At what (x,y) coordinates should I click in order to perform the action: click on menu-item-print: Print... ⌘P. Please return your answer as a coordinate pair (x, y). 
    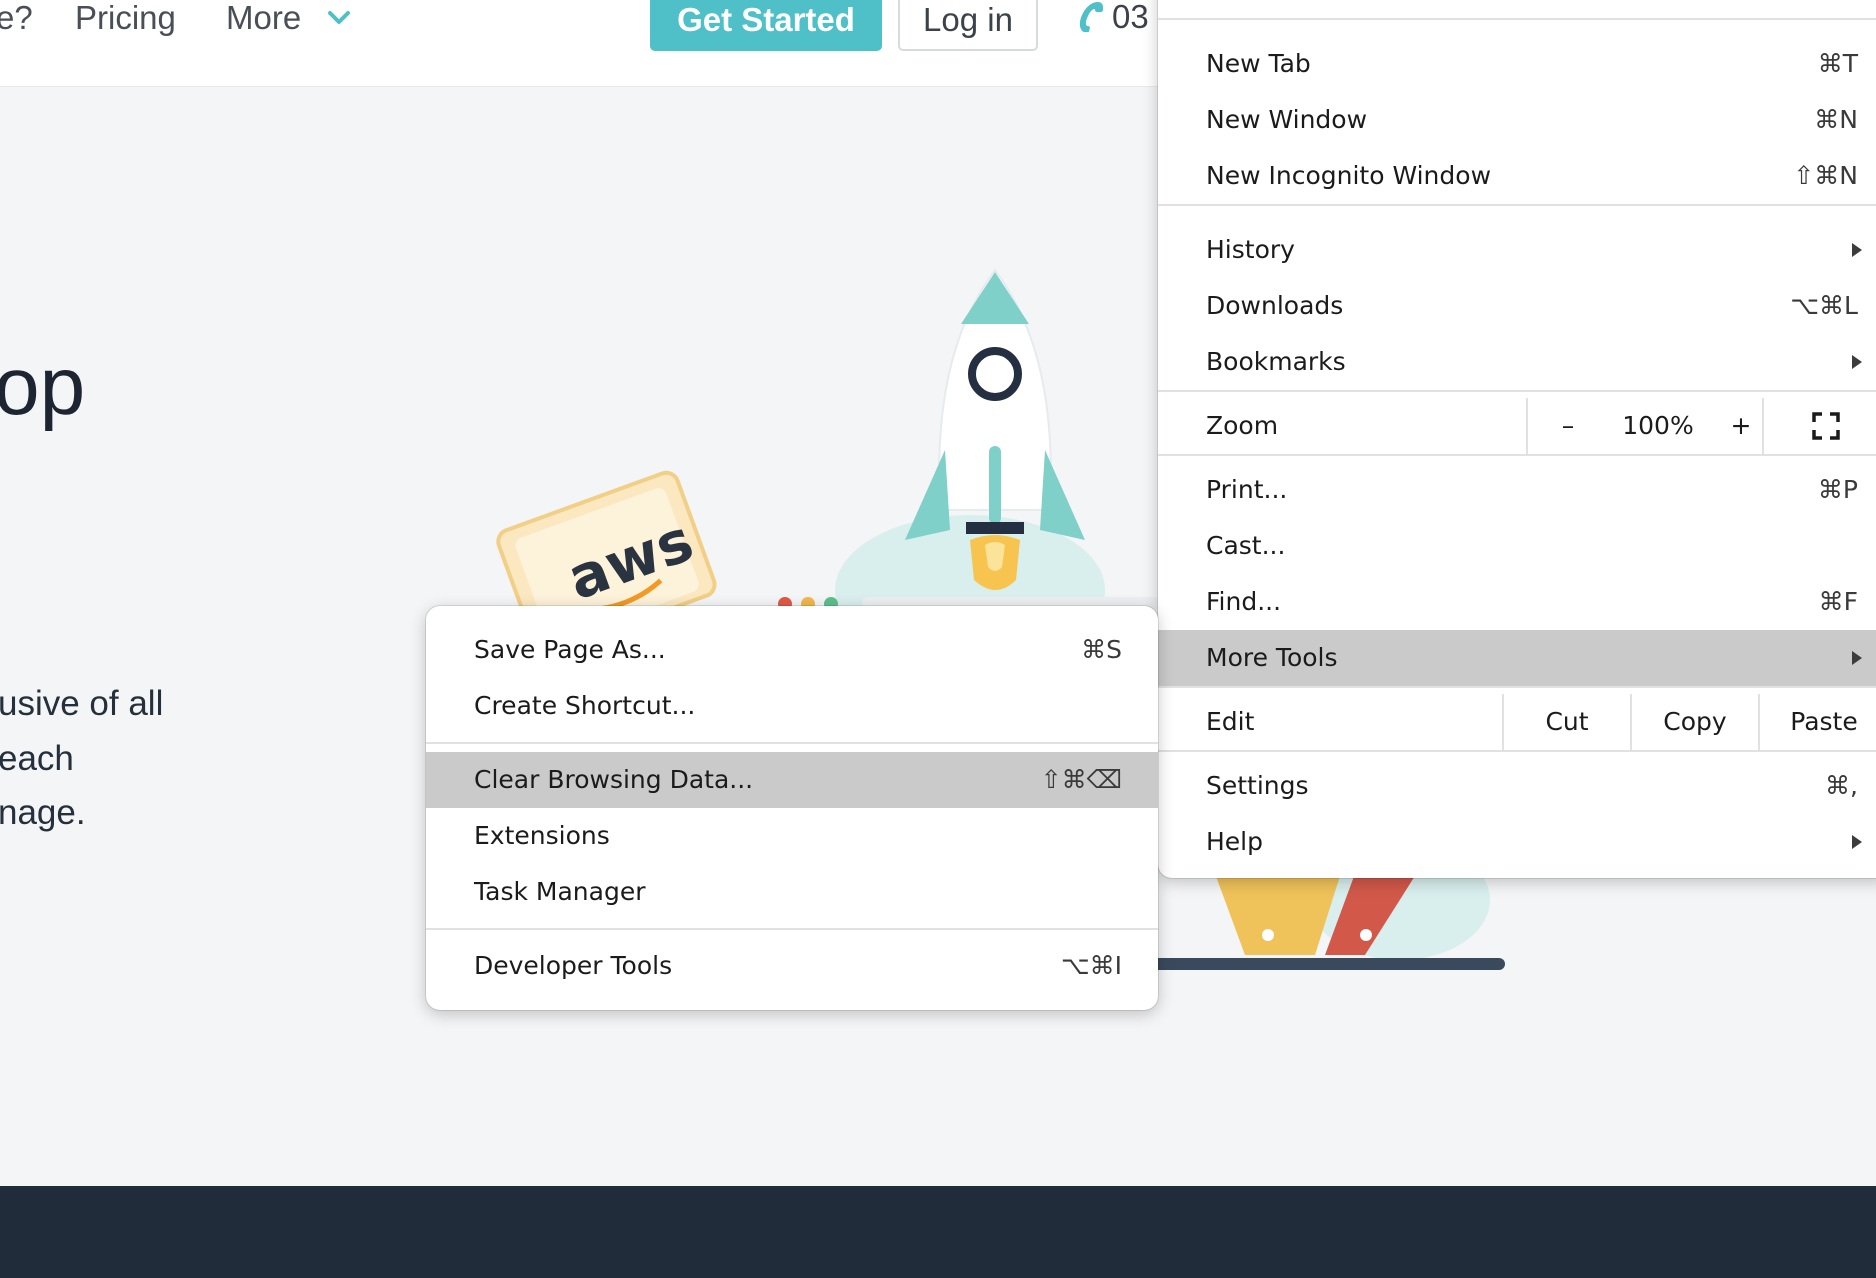
    Looking at the image, I should click on (1517, 490).